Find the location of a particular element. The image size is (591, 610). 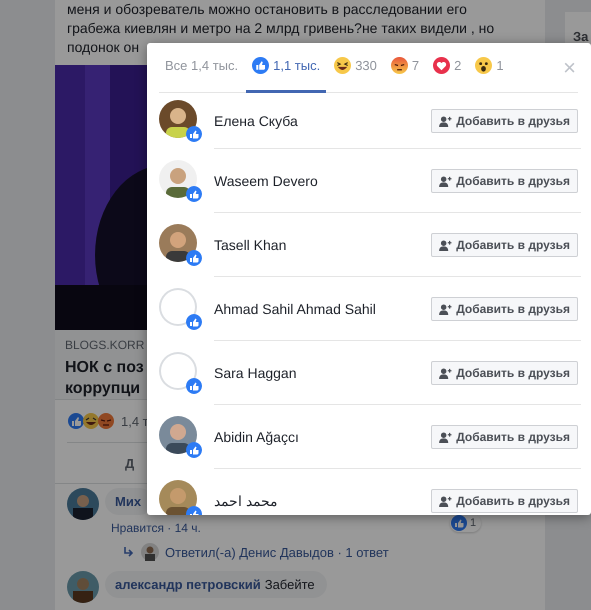

comment-text: Забейте is located at coordinates (289, 584).